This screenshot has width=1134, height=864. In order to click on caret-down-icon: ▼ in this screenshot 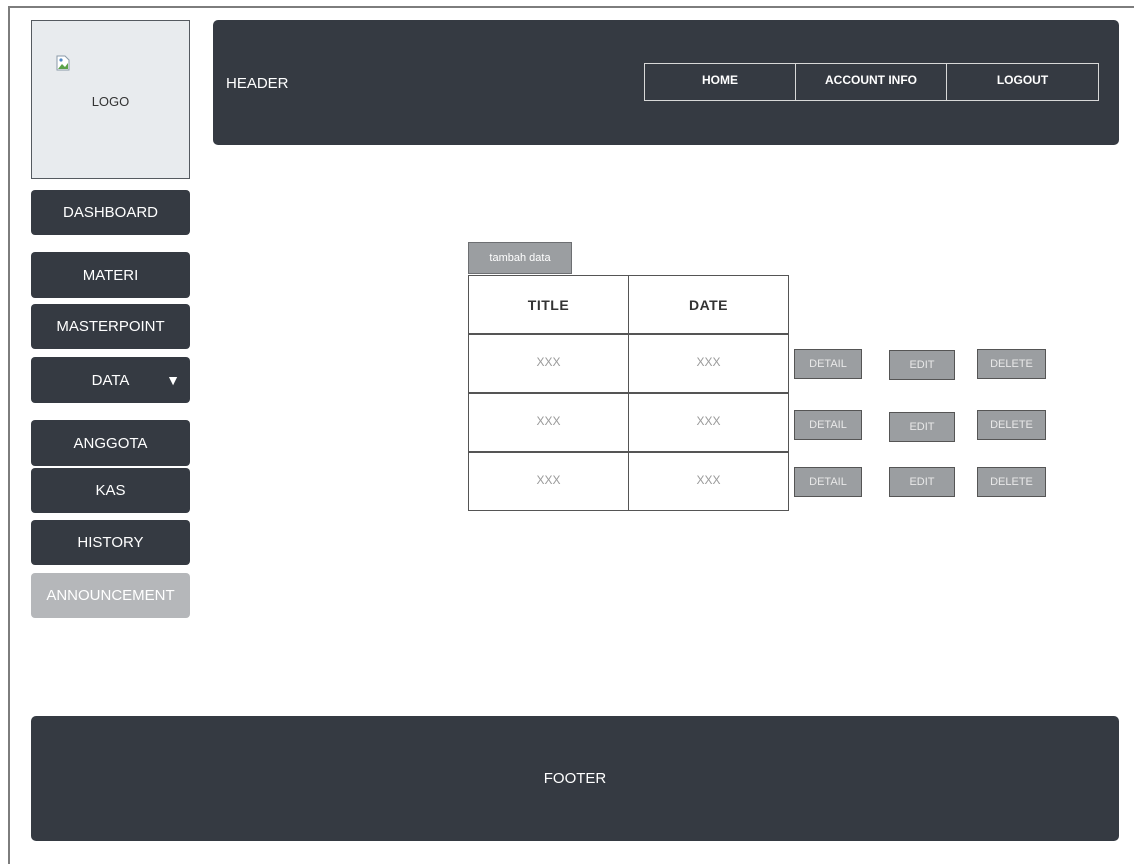, I will do `click(173, 380)`.